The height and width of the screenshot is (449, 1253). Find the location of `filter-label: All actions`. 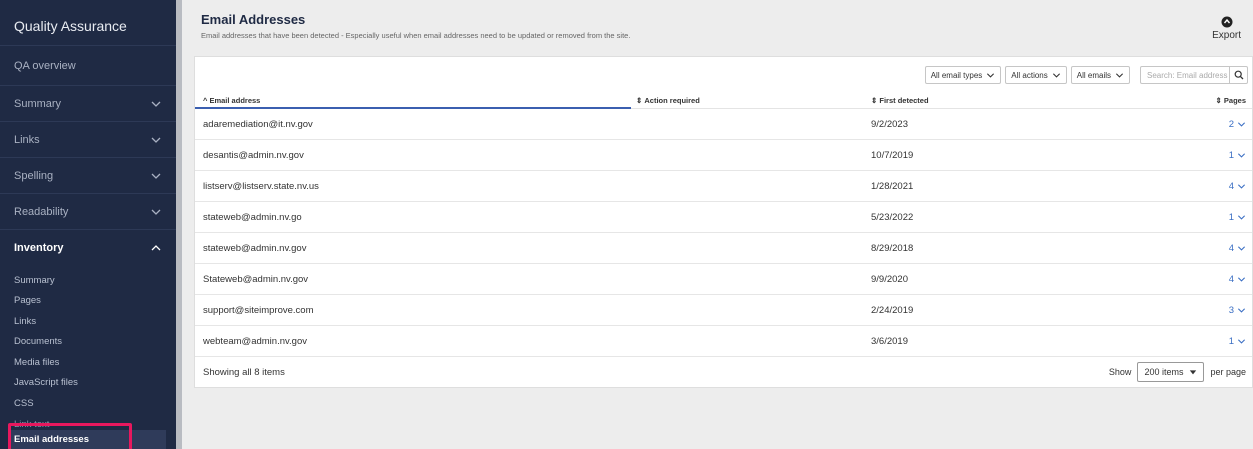

filter-label: All actions is located at coordinates (1029, 75).